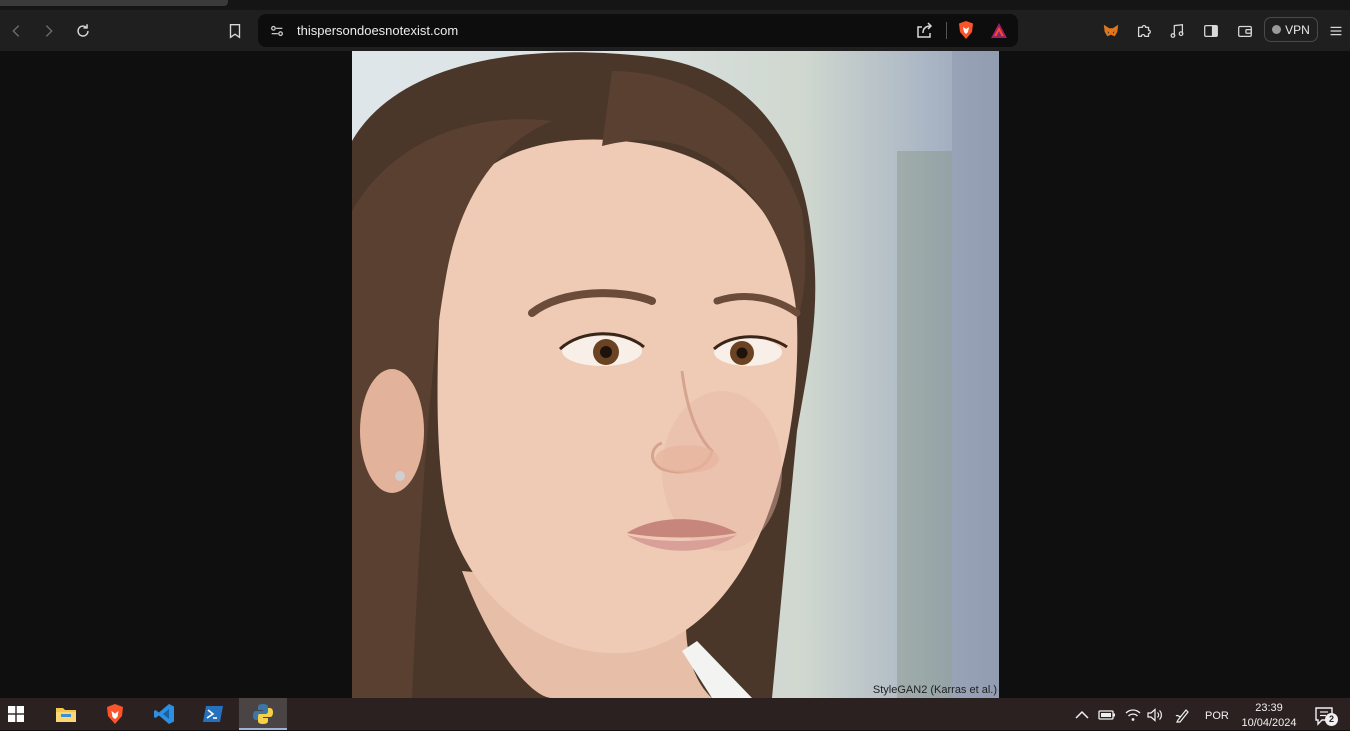 The width and height of the screenshot is (1350, 731). What do you see at coordinates (675, 714) in the screenshot?
I see `windows-taskbar: POR 23:39 10/04/2024 2` at bounding box center [675, 714].